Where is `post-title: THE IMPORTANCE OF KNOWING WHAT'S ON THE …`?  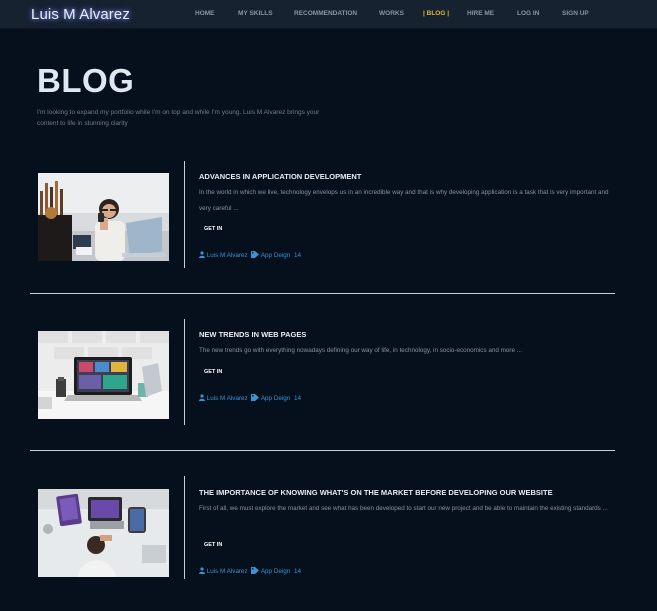 post-title: THE IMPORTANCE OF KNOWING WHAT'S ON THE … is located at coordinates (376, 492).